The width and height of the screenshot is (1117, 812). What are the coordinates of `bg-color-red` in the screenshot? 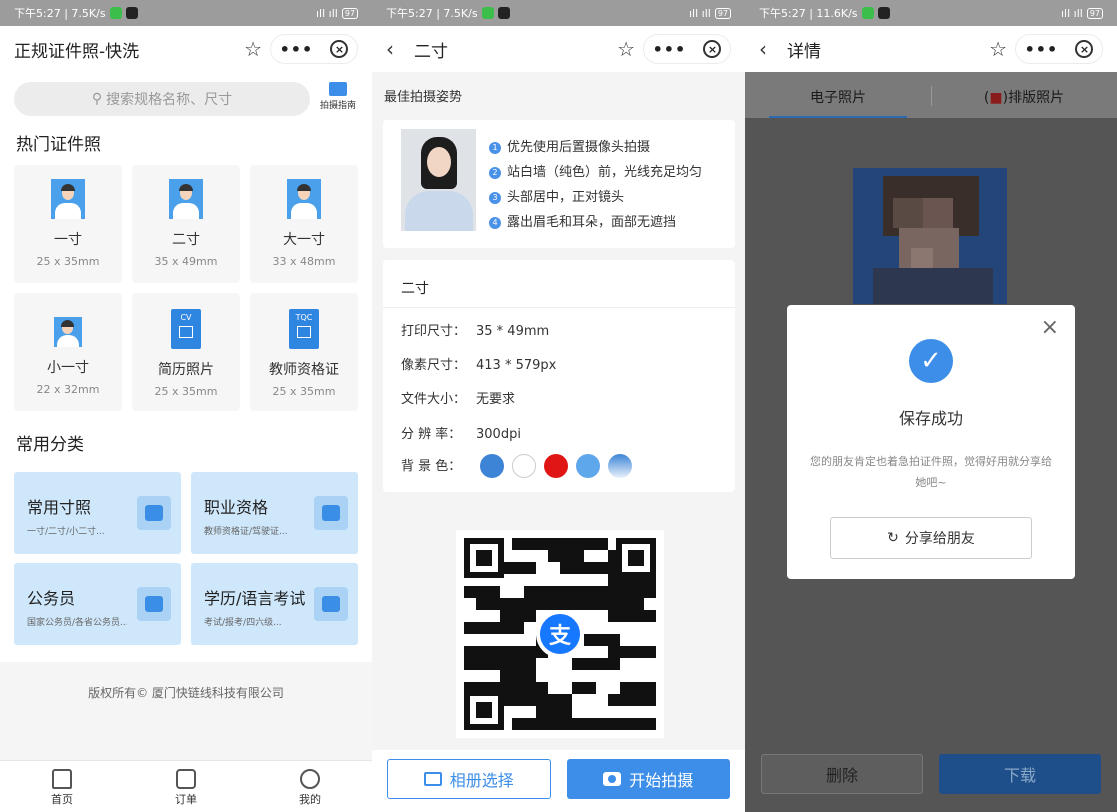 It's located at (556, 466).